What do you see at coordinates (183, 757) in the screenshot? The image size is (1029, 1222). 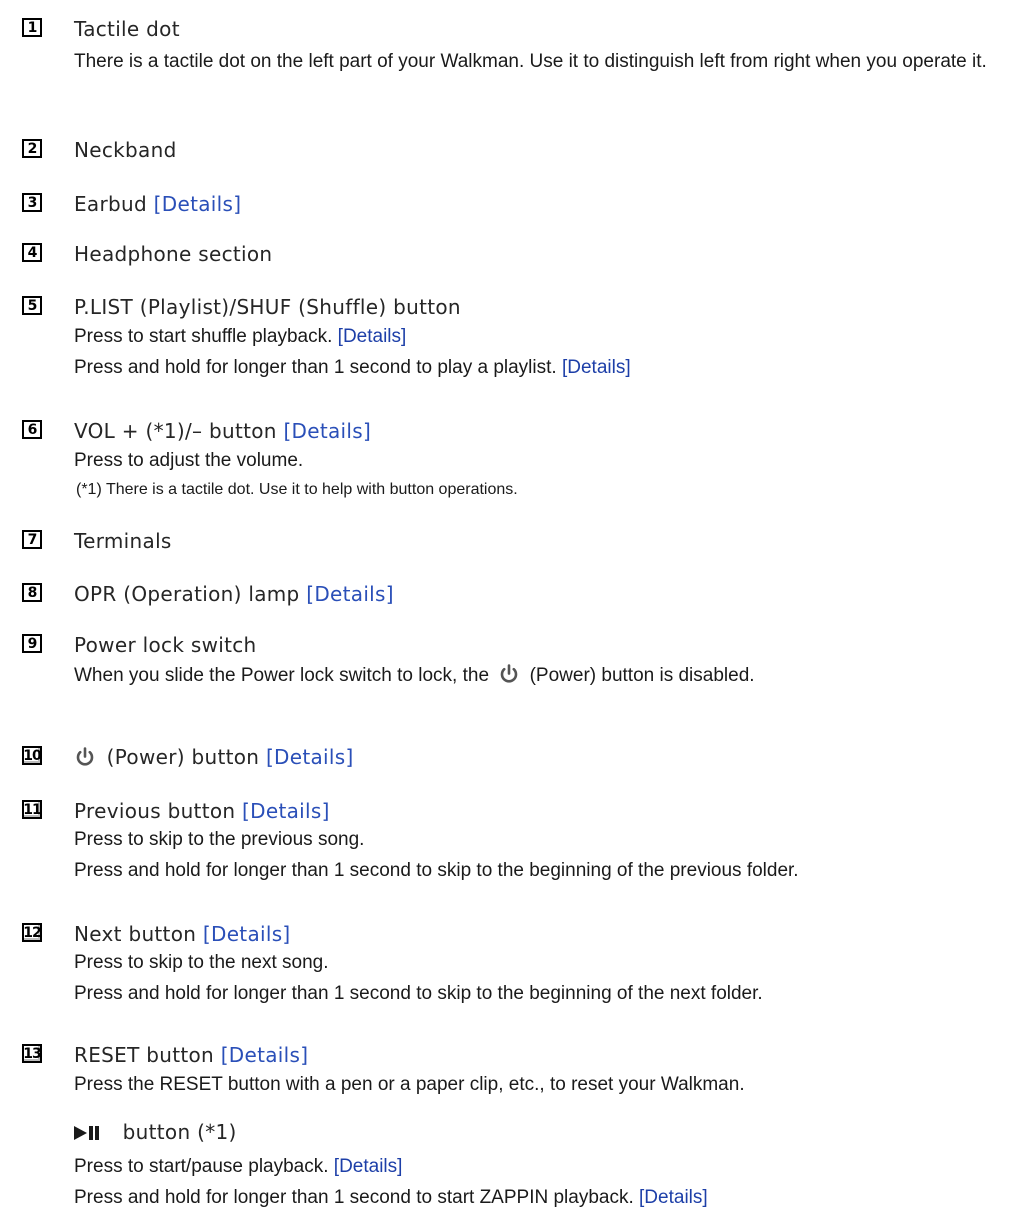 I see `item-title-text: (Power) button` at bounding box center [183, 757].